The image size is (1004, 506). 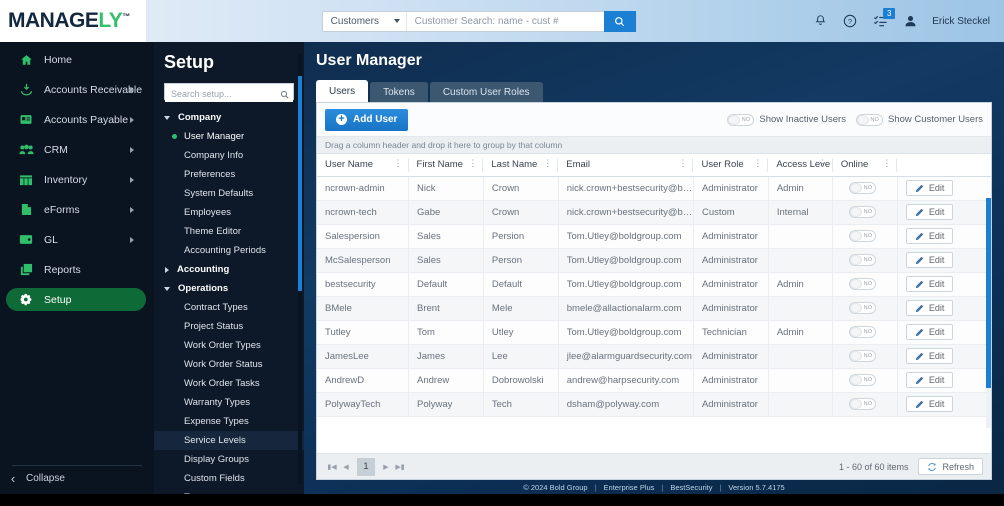 I want to click on show-customer-users-toggle: NO, so click(x=869, y=119).